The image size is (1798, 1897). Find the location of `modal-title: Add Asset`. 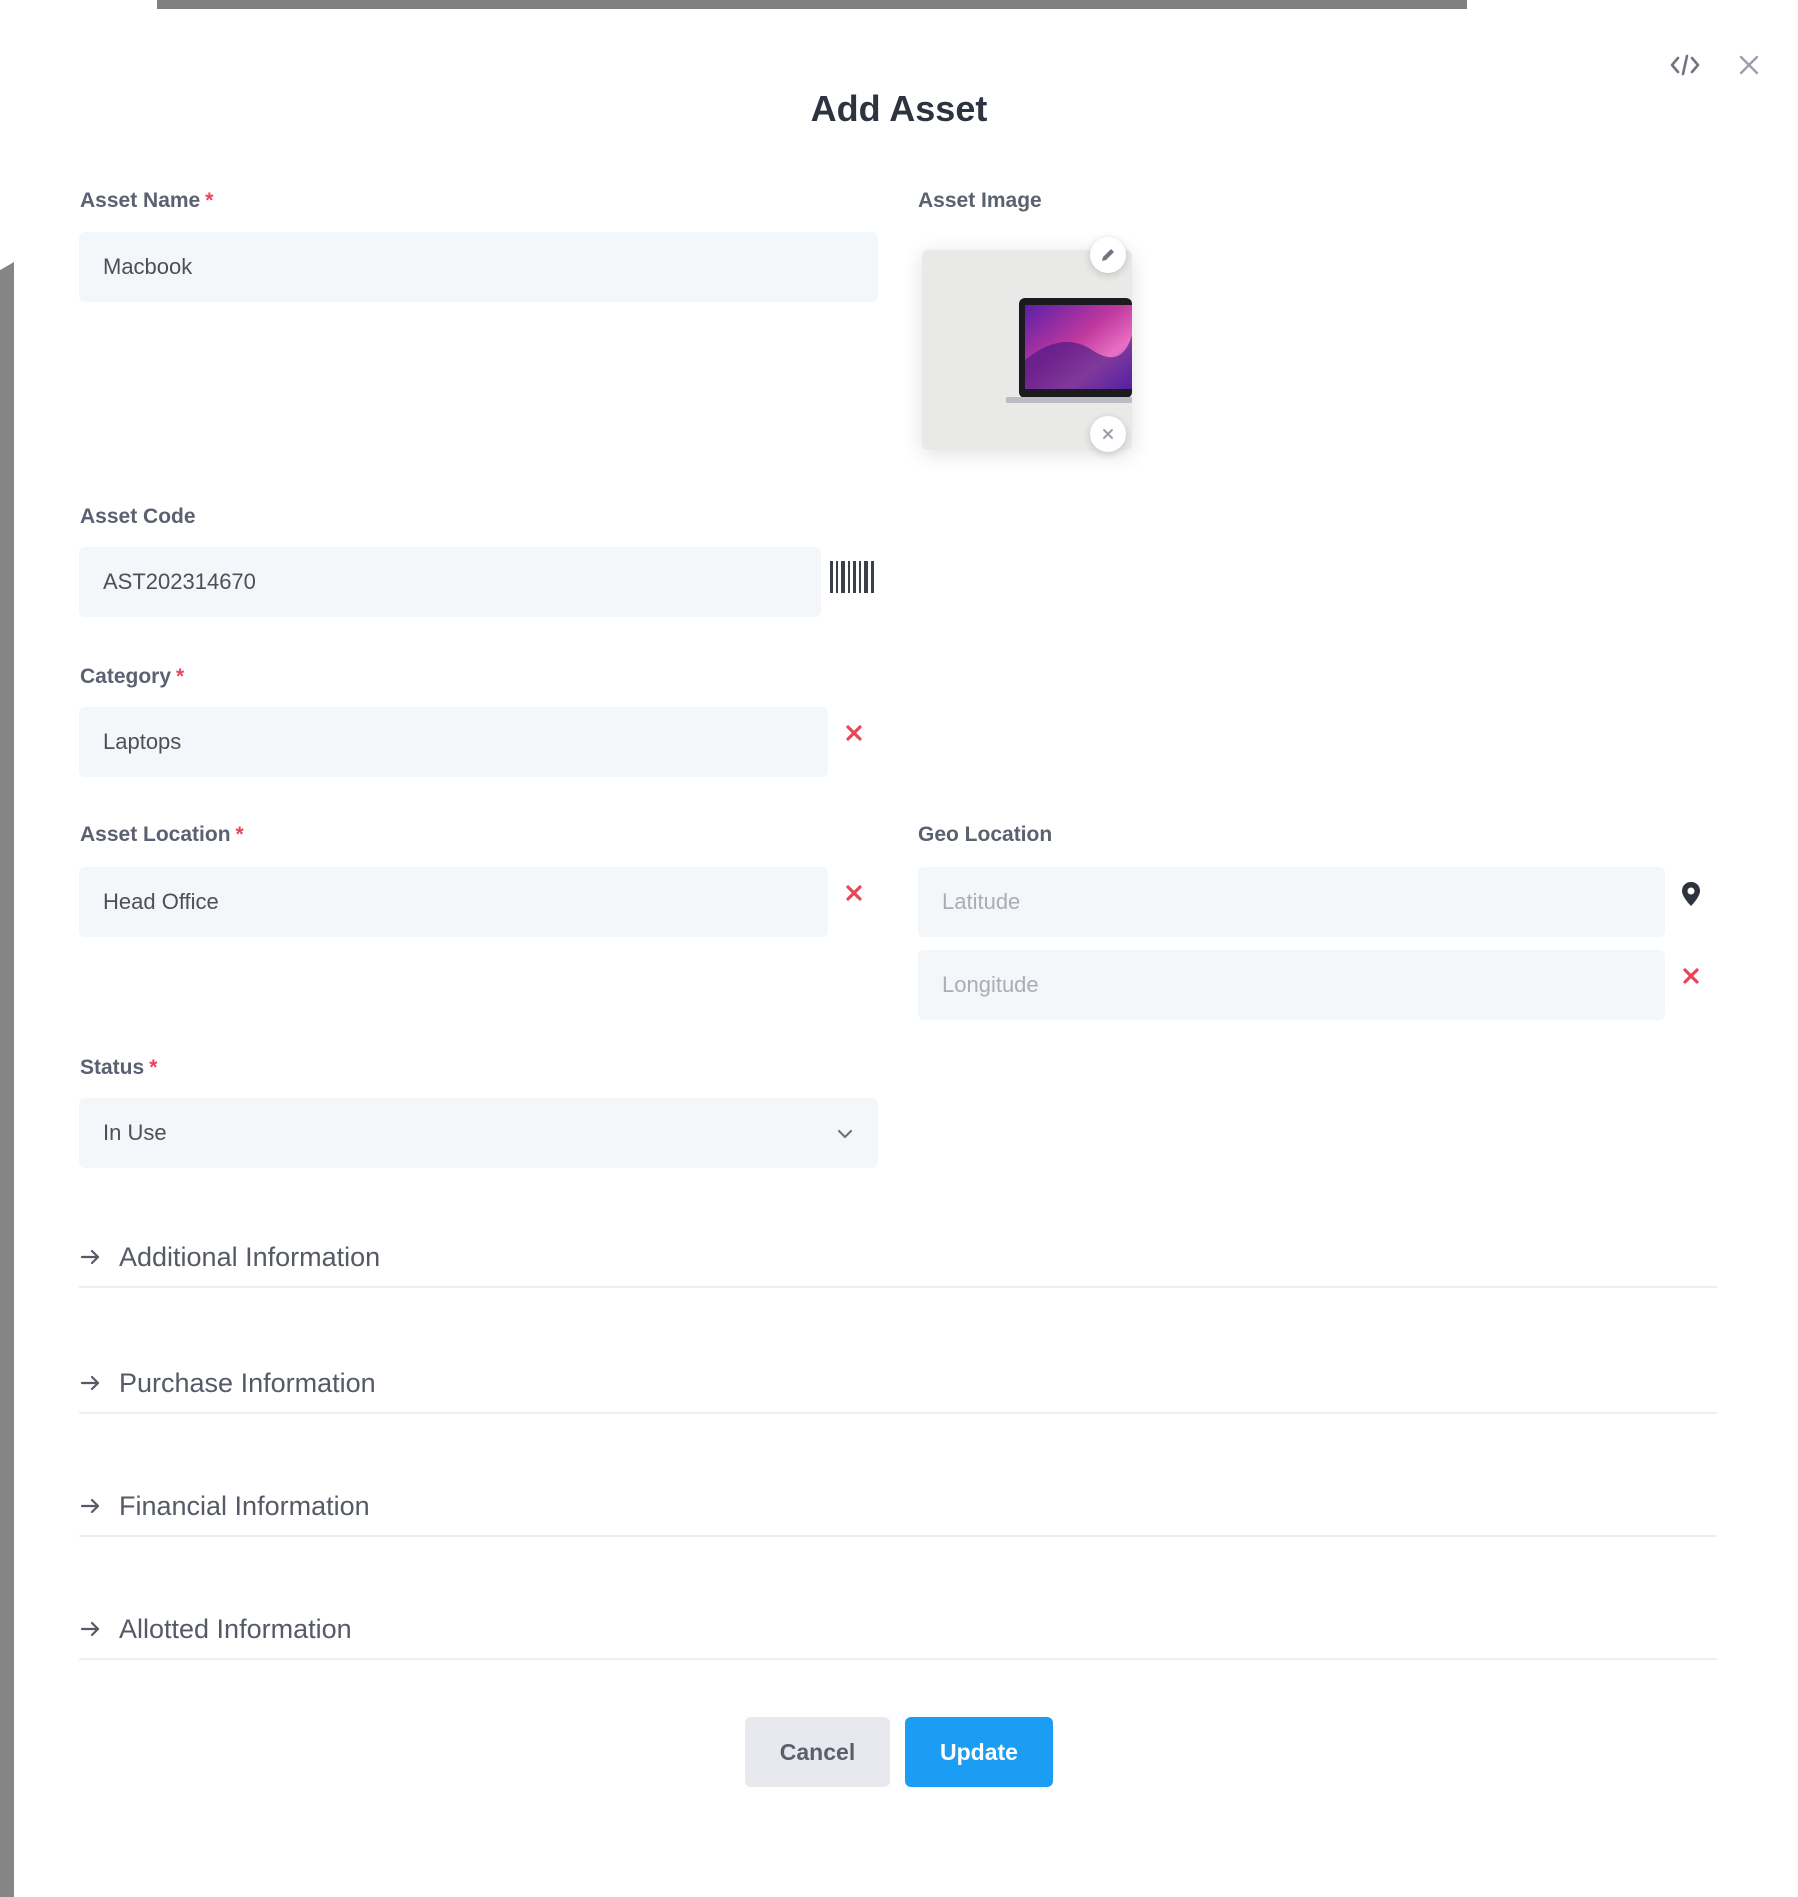

modal-title: Add Asset is located at coordinates (899, 108).